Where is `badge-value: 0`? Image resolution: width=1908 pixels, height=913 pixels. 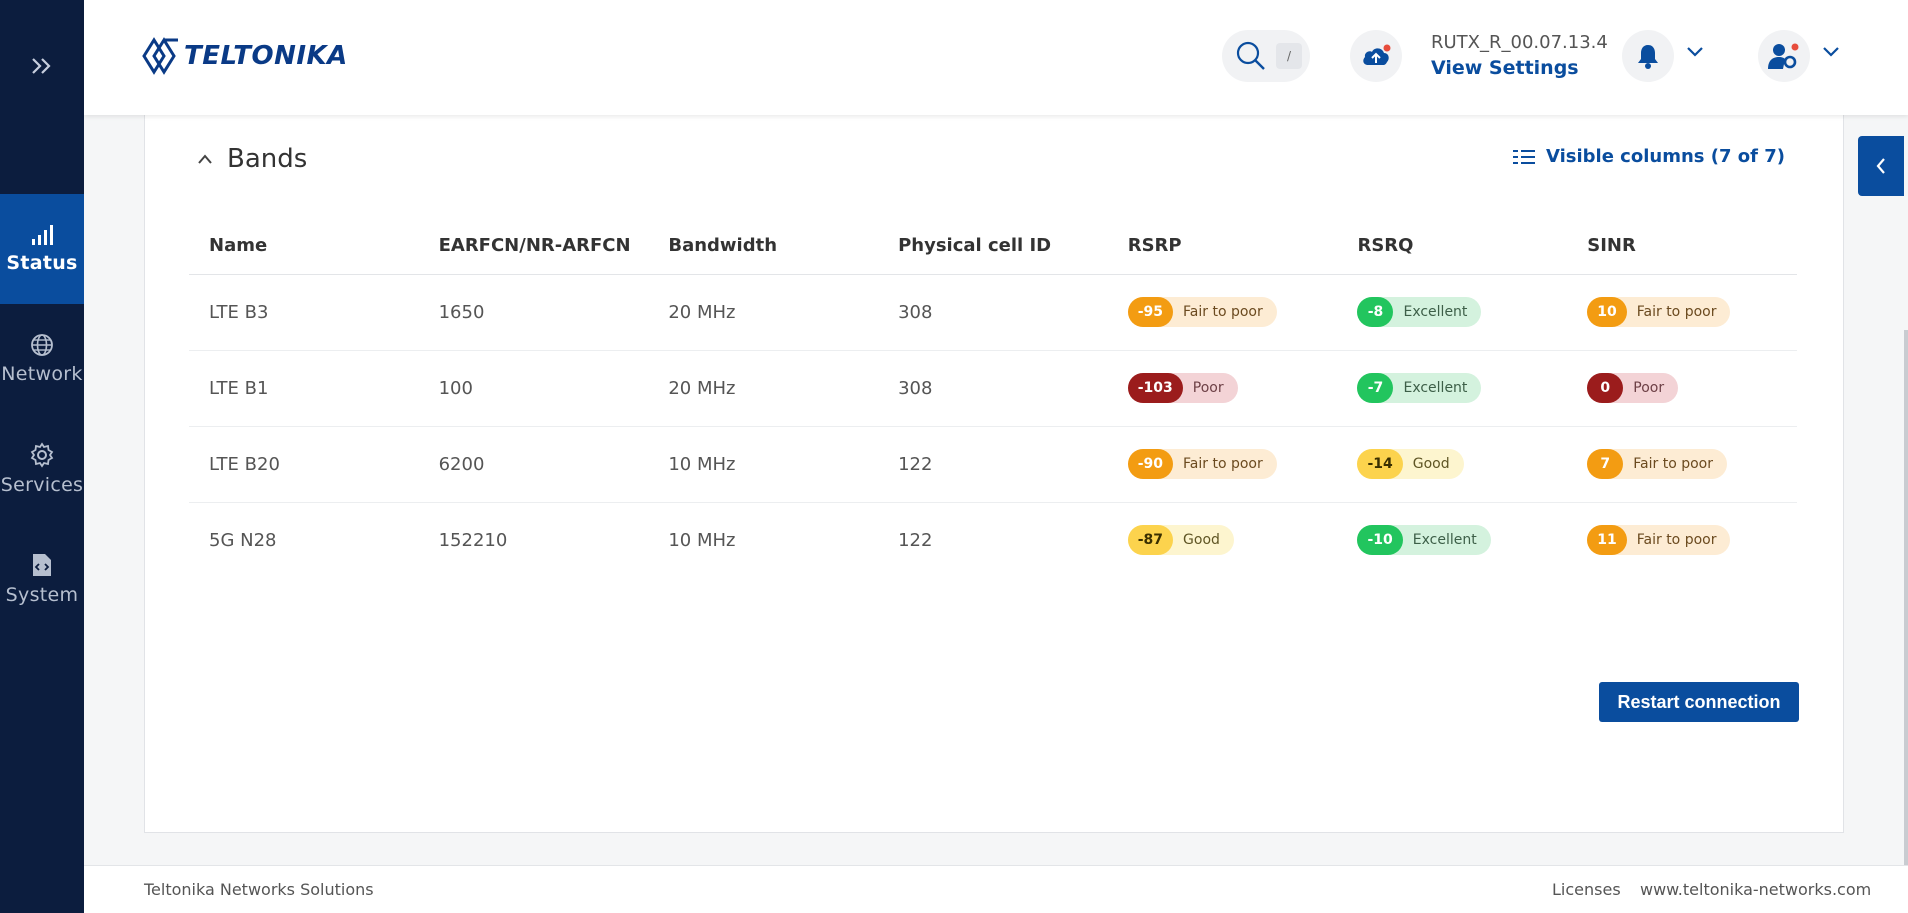 badge-value: 0 is located at coordinates (1605, 388).